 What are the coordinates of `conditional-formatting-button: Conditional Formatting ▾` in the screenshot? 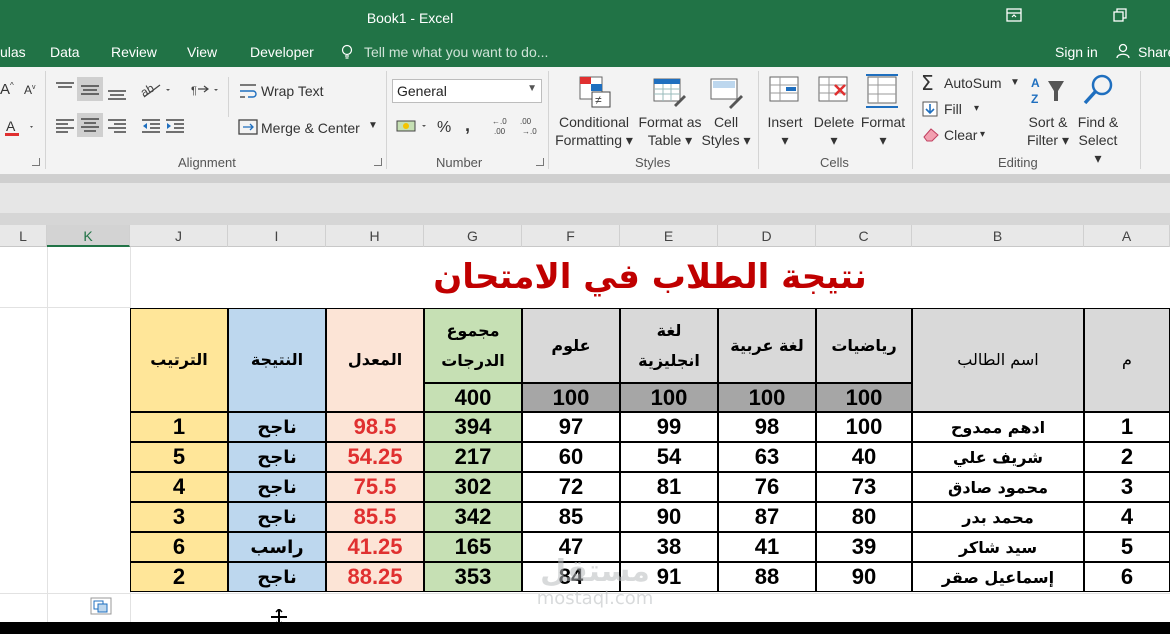 It's located at (594, 131).